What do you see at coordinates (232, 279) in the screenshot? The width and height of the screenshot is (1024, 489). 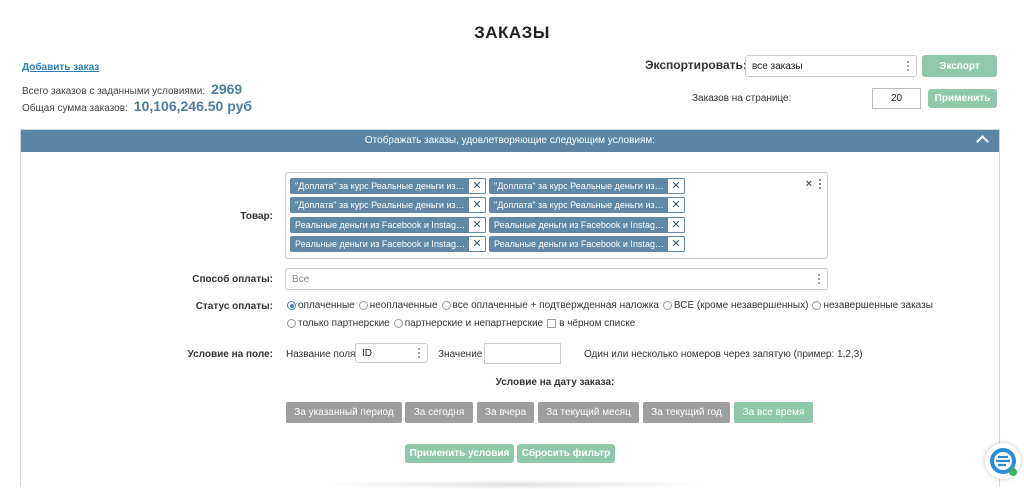 I see `payment-method-label: Способ оплаты:` at bounding box center [232, 279].